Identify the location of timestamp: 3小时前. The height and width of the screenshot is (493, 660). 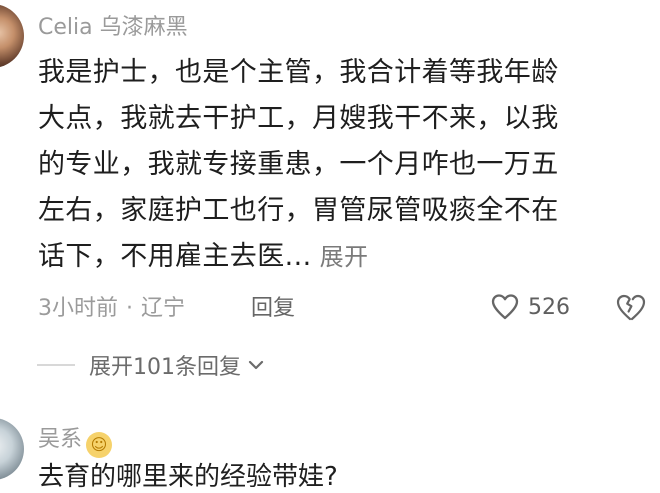
(78, 308).